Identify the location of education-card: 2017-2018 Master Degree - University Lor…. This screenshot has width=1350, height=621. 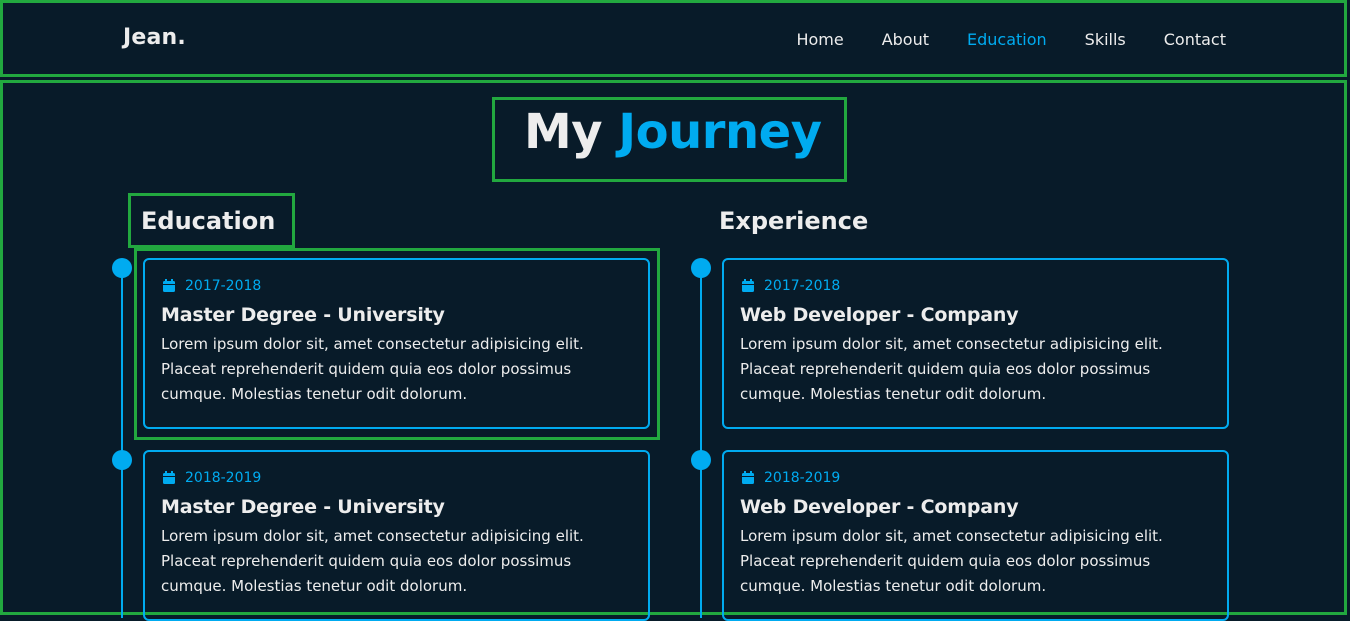
(396, 343).